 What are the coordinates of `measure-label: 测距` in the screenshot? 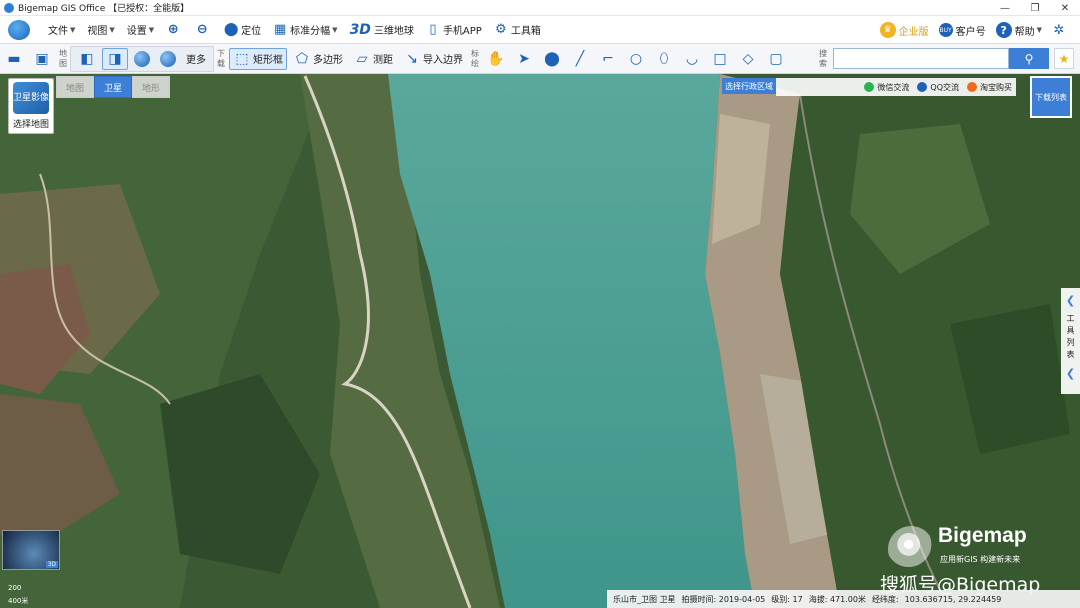 It's located at (383, 60).